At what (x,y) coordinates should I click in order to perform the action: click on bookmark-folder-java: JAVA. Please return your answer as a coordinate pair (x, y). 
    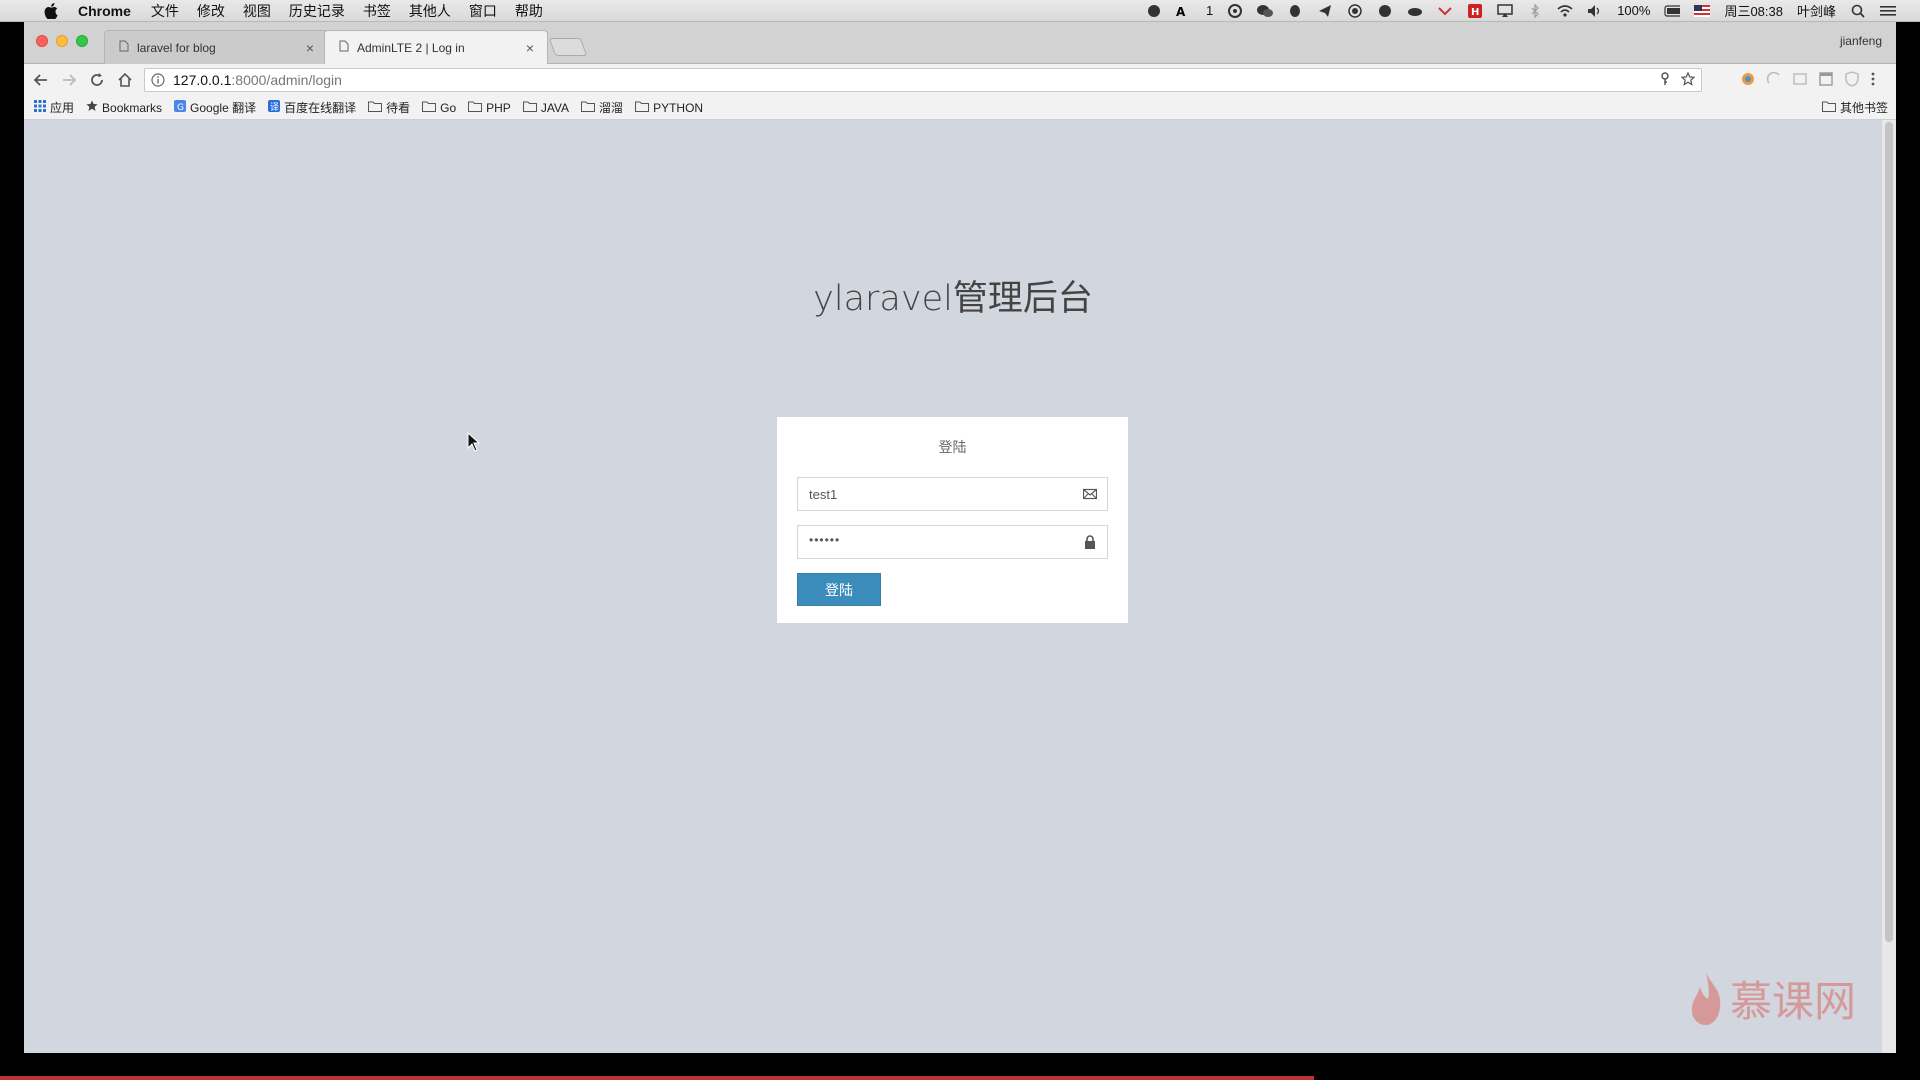
    Looking at the image, I should click on (545, 108).